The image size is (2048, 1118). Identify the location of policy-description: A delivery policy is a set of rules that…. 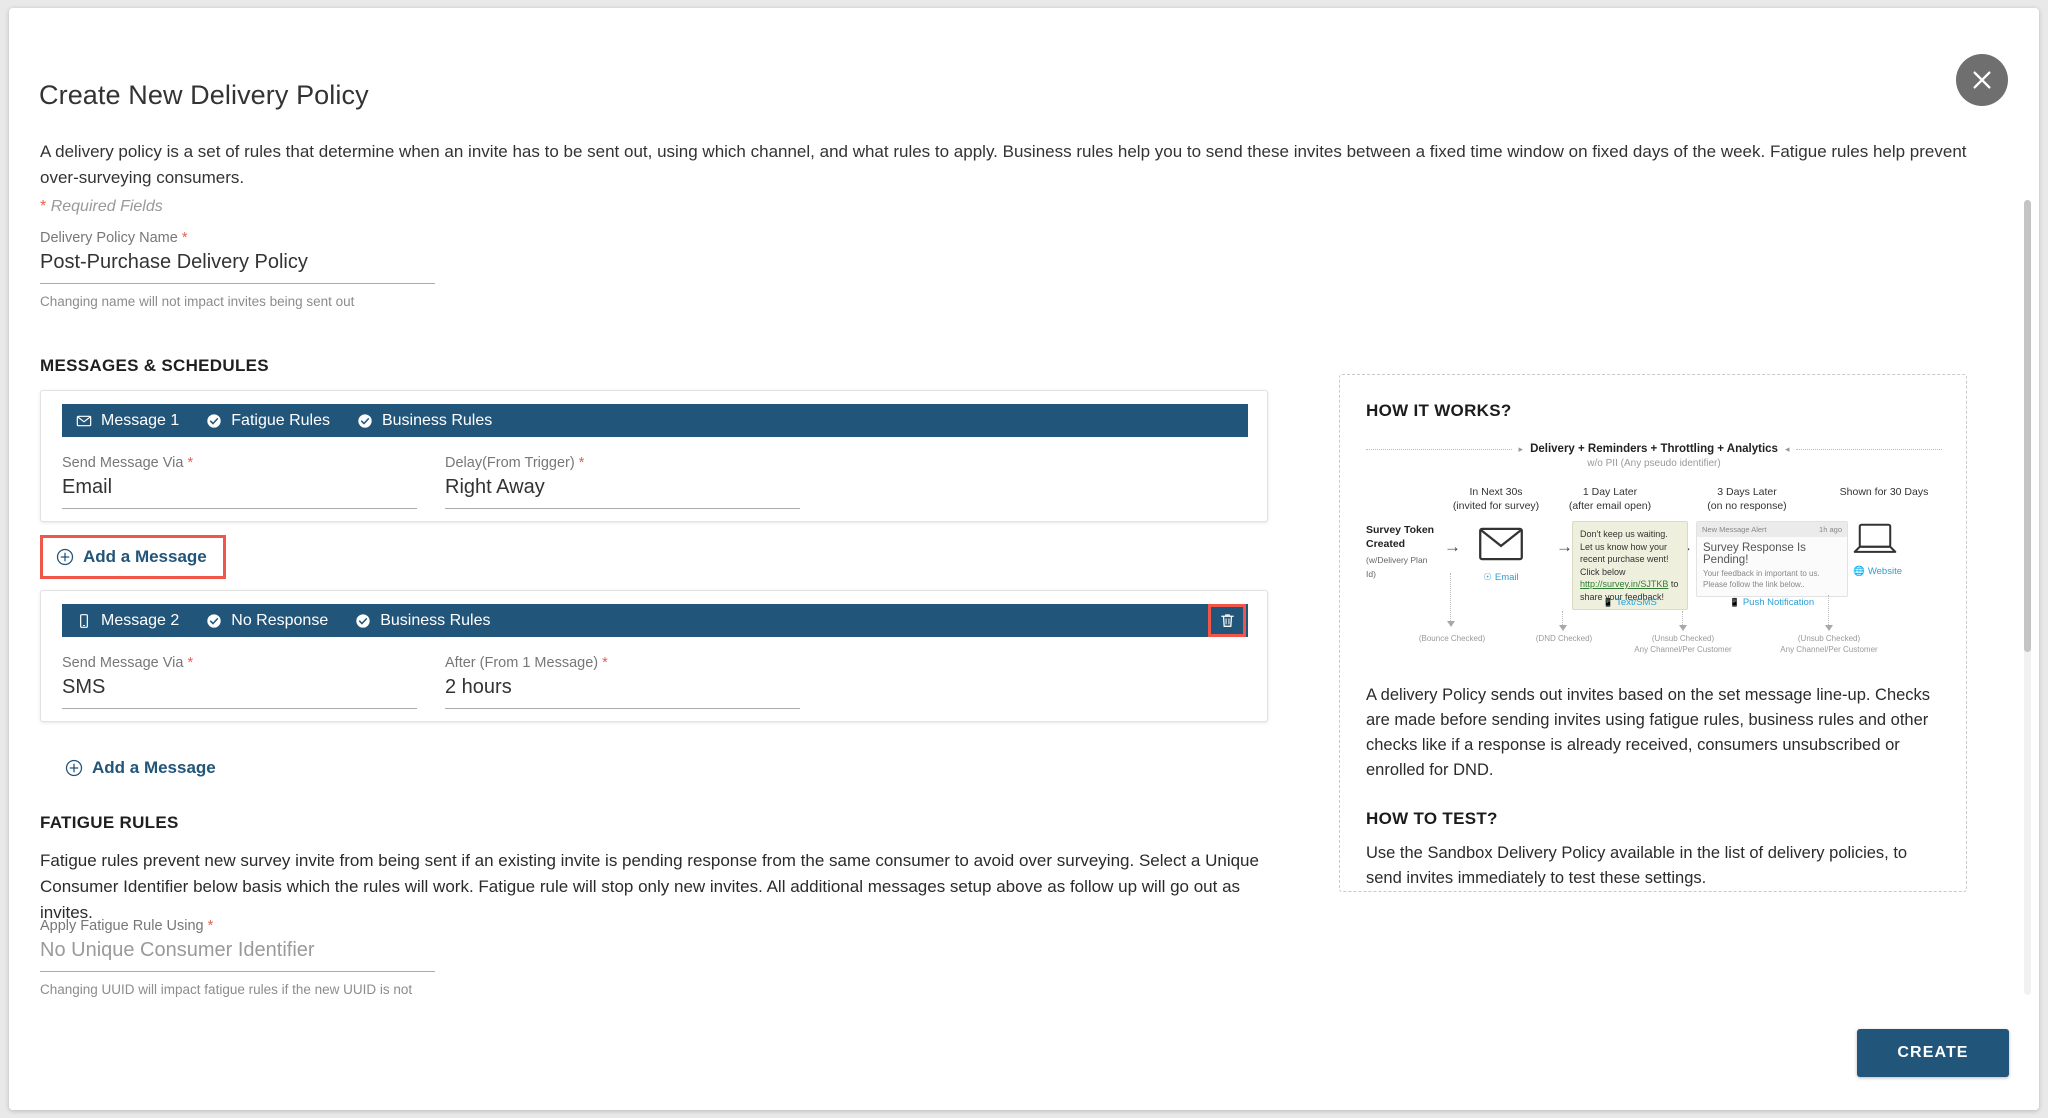
(1003, 164).